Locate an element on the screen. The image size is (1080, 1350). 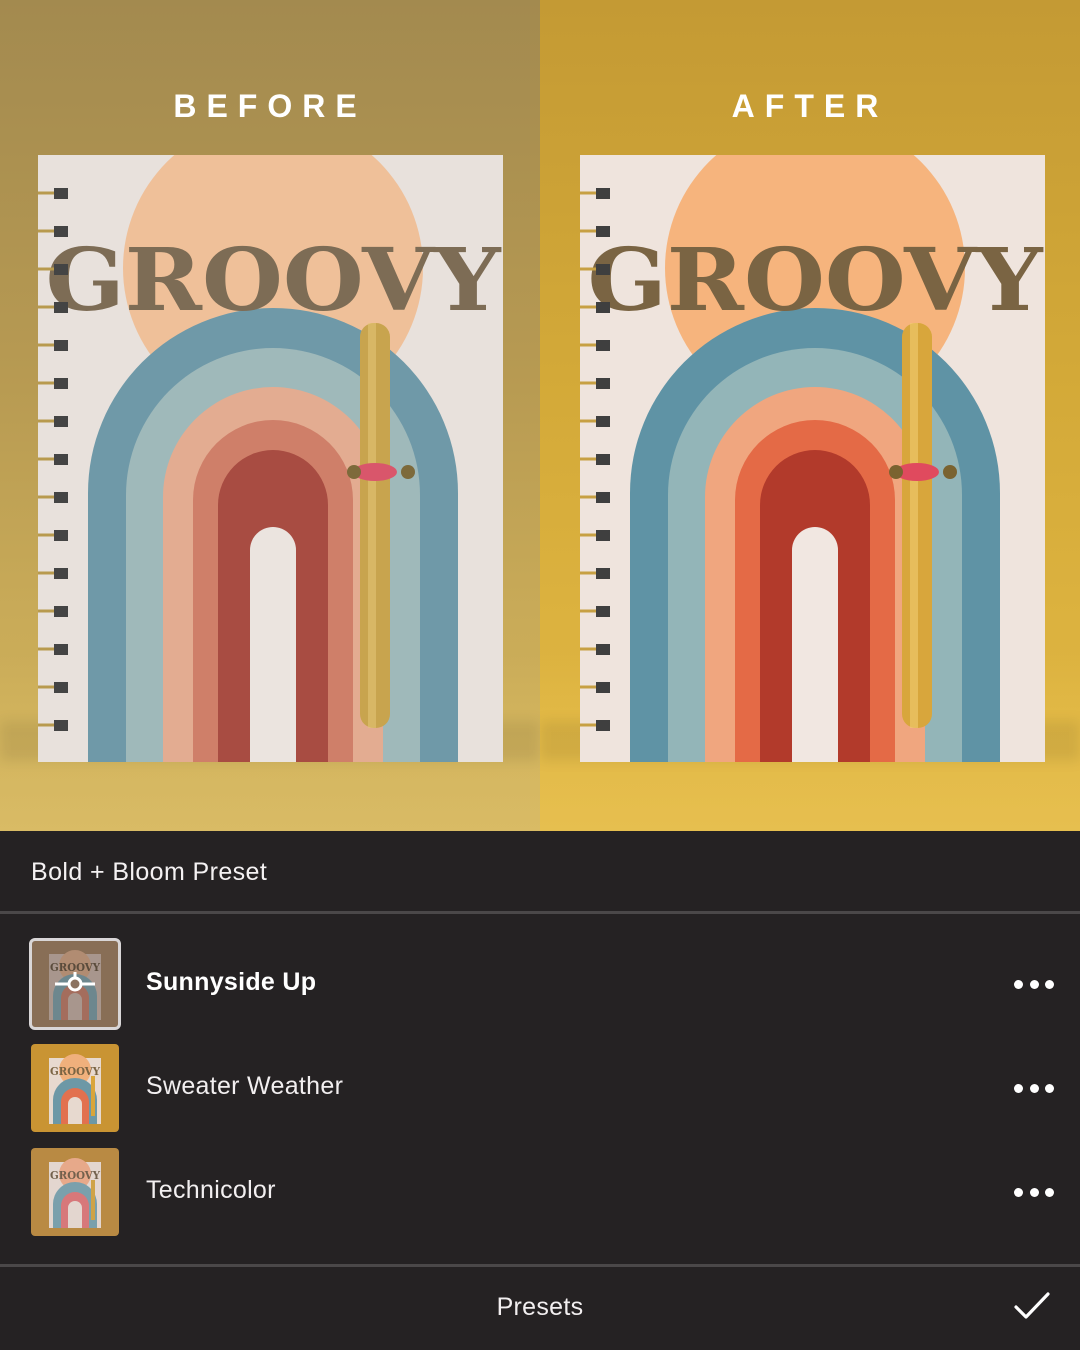
preset-item-sunnyside-up: GROOVY Sunnyside Up is located at coordinates (540, 984).